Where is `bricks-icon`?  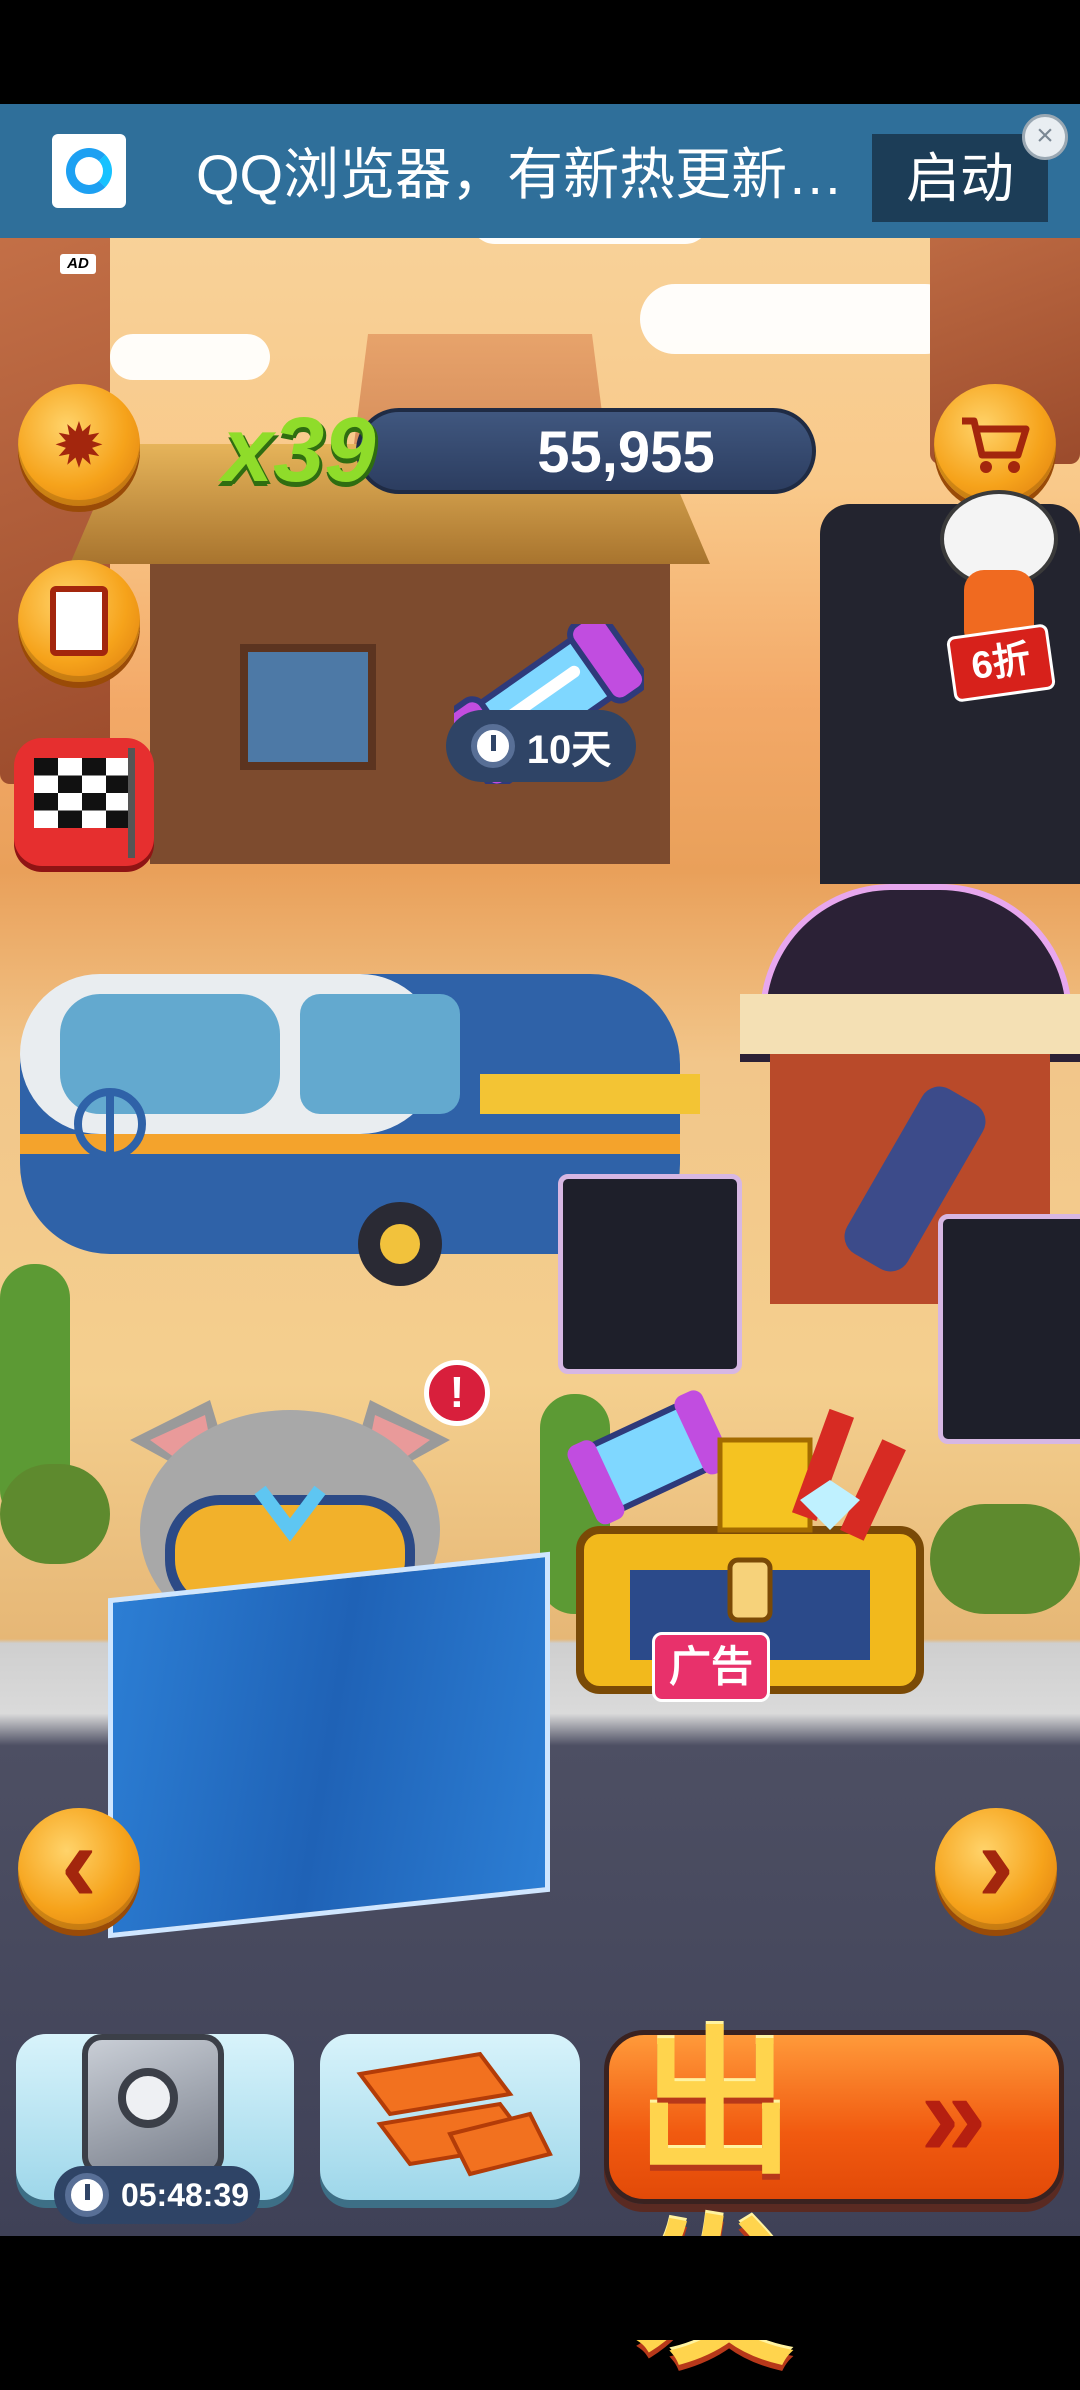 bricks-icon is located at coordinates (454, 2114).